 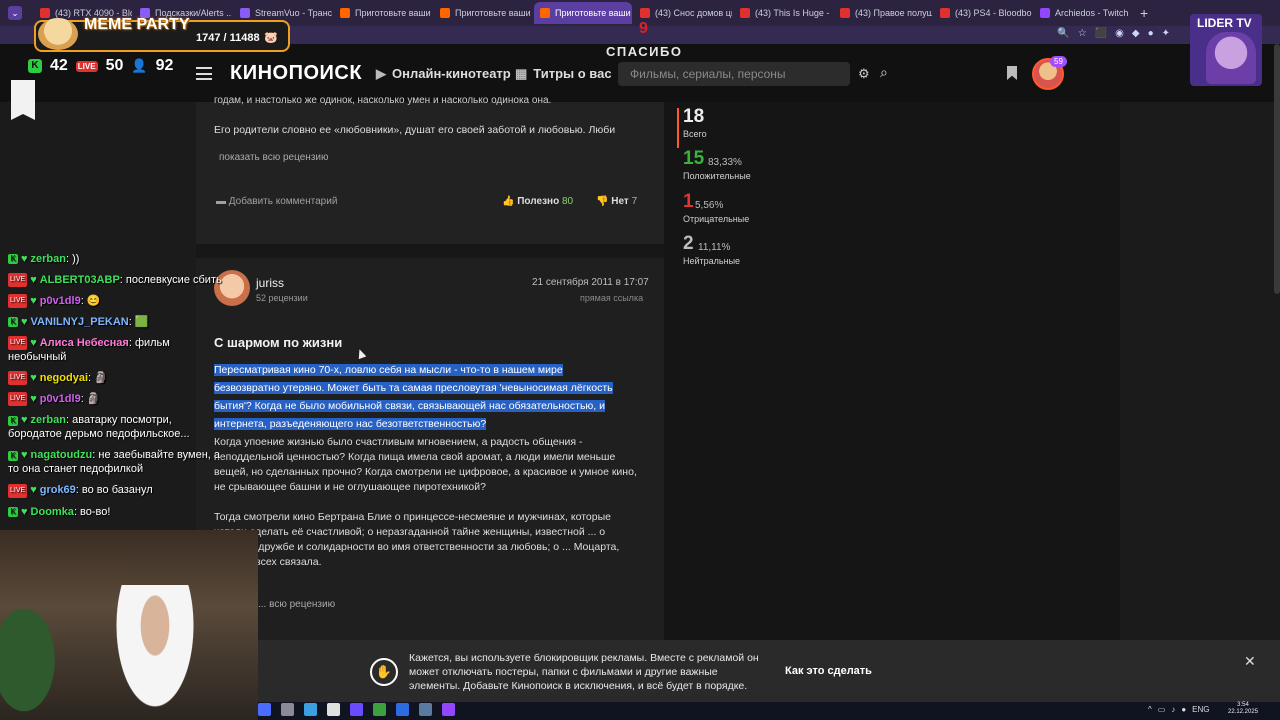 What do you see at coordinates (384, 672) in the screenshot?
I see `stop-hand-icon: ✋` at bounding box center [384, 672].